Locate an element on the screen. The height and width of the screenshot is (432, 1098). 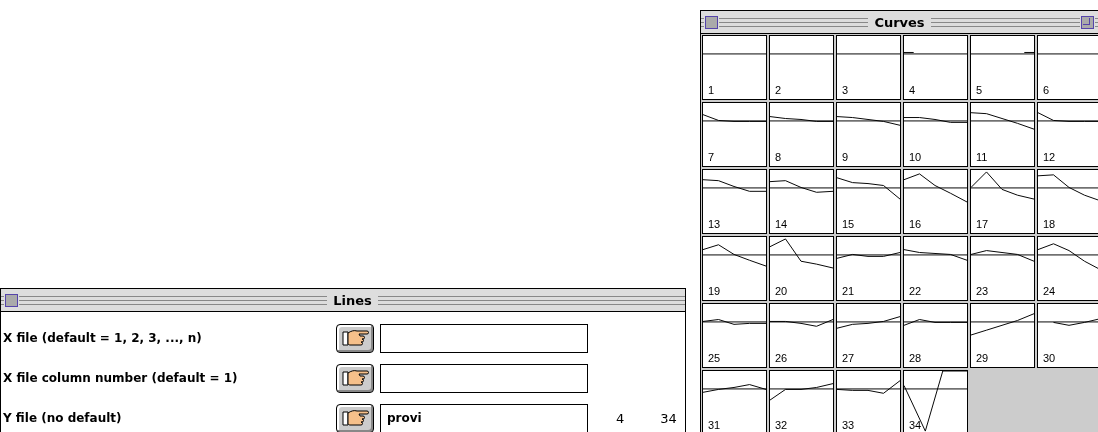
file-field: provi is located at coordinates (484, 417).